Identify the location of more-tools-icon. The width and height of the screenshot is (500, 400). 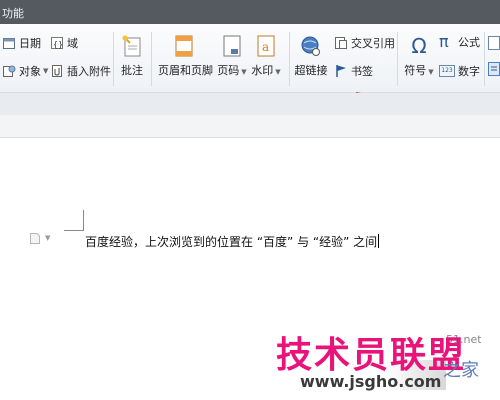
(494, 43).